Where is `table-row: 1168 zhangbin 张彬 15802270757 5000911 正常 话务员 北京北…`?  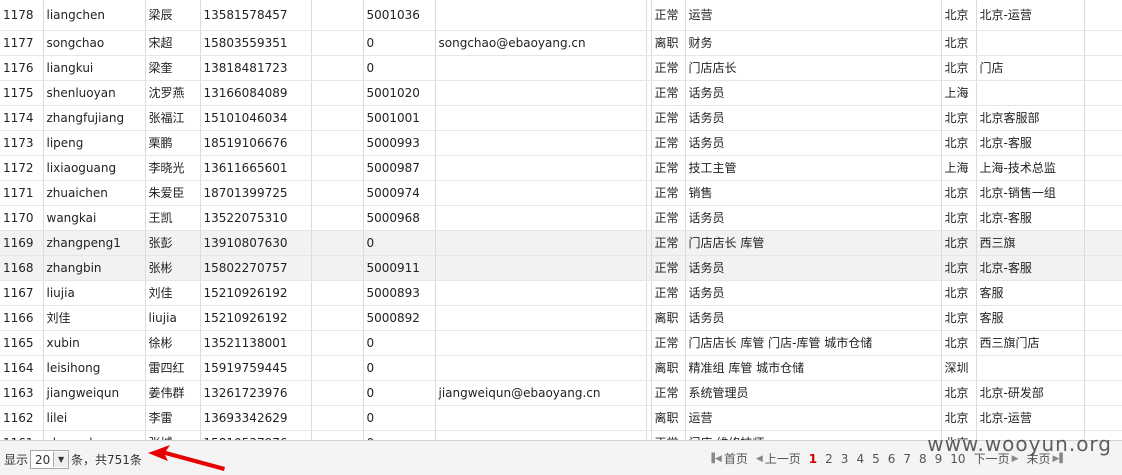
table-row: 1168 zhangbin 张彬 15802270757 5000911 正常 话务员 北京北… is located at coordinates (561, 268).